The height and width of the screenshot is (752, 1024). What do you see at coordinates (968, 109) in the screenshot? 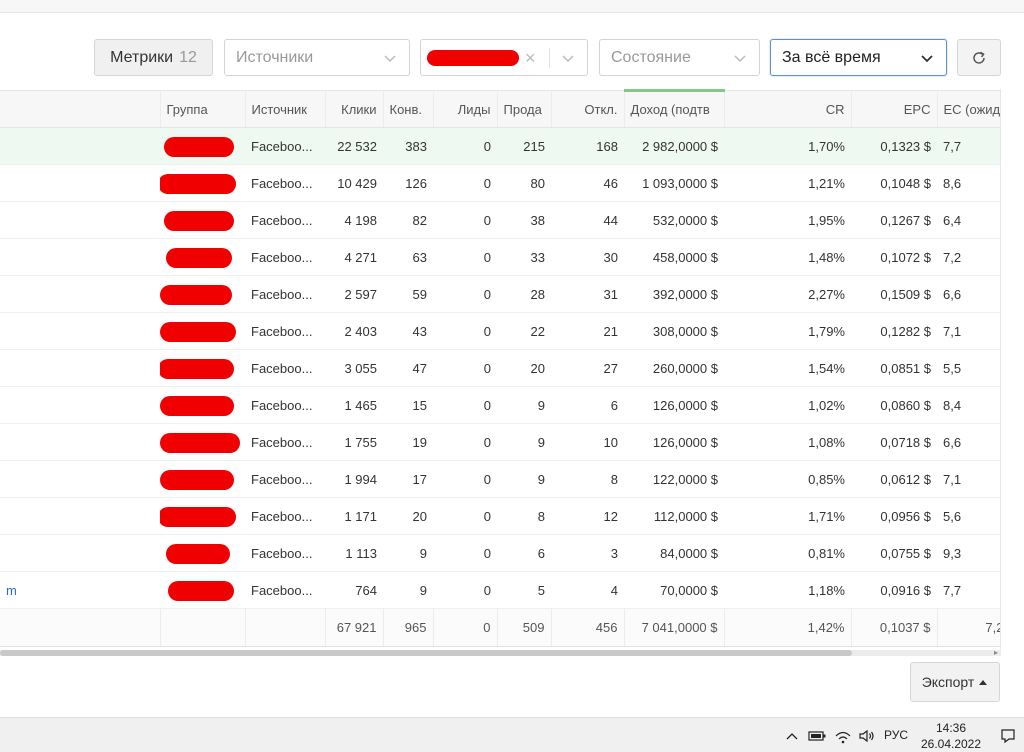
I see `col-header-ec: EC (ожид` at bounding box center [968, 109].